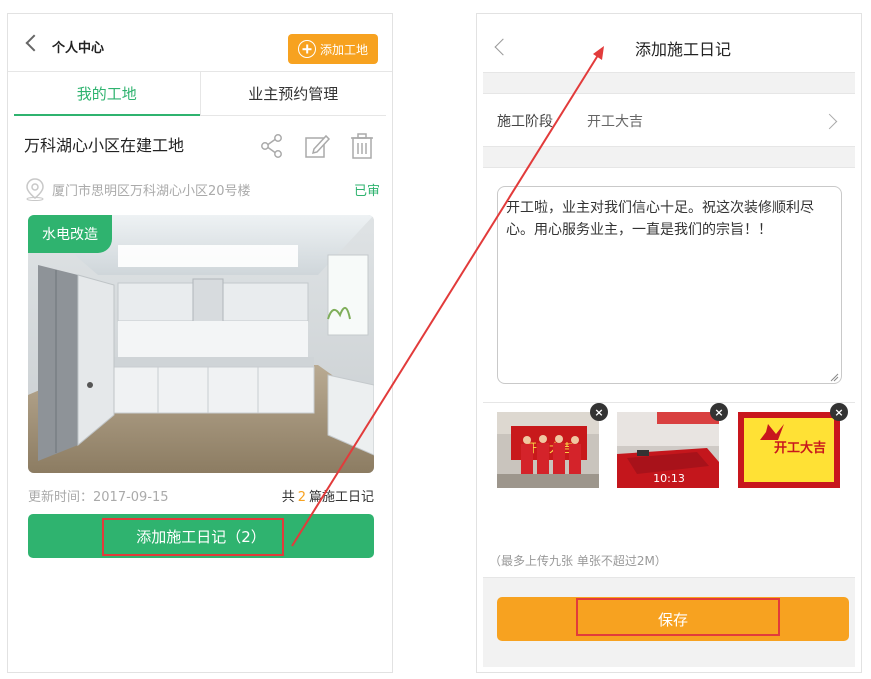 The image size is (871, 679). I want to click on stage-value: 开工大吉, so click(615, 122).